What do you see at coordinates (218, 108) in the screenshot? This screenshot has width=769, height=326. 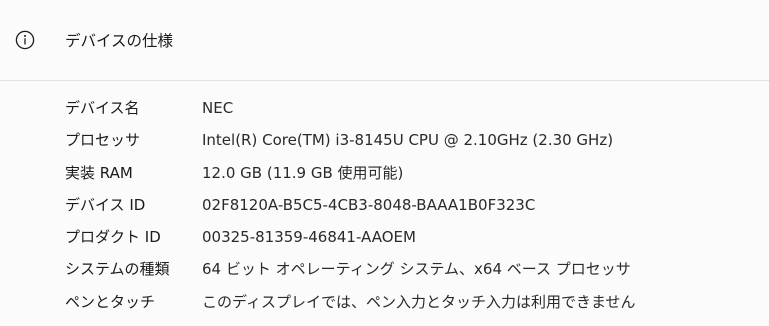 I see `spec-value: NEC` at bounding box center [218, 108].